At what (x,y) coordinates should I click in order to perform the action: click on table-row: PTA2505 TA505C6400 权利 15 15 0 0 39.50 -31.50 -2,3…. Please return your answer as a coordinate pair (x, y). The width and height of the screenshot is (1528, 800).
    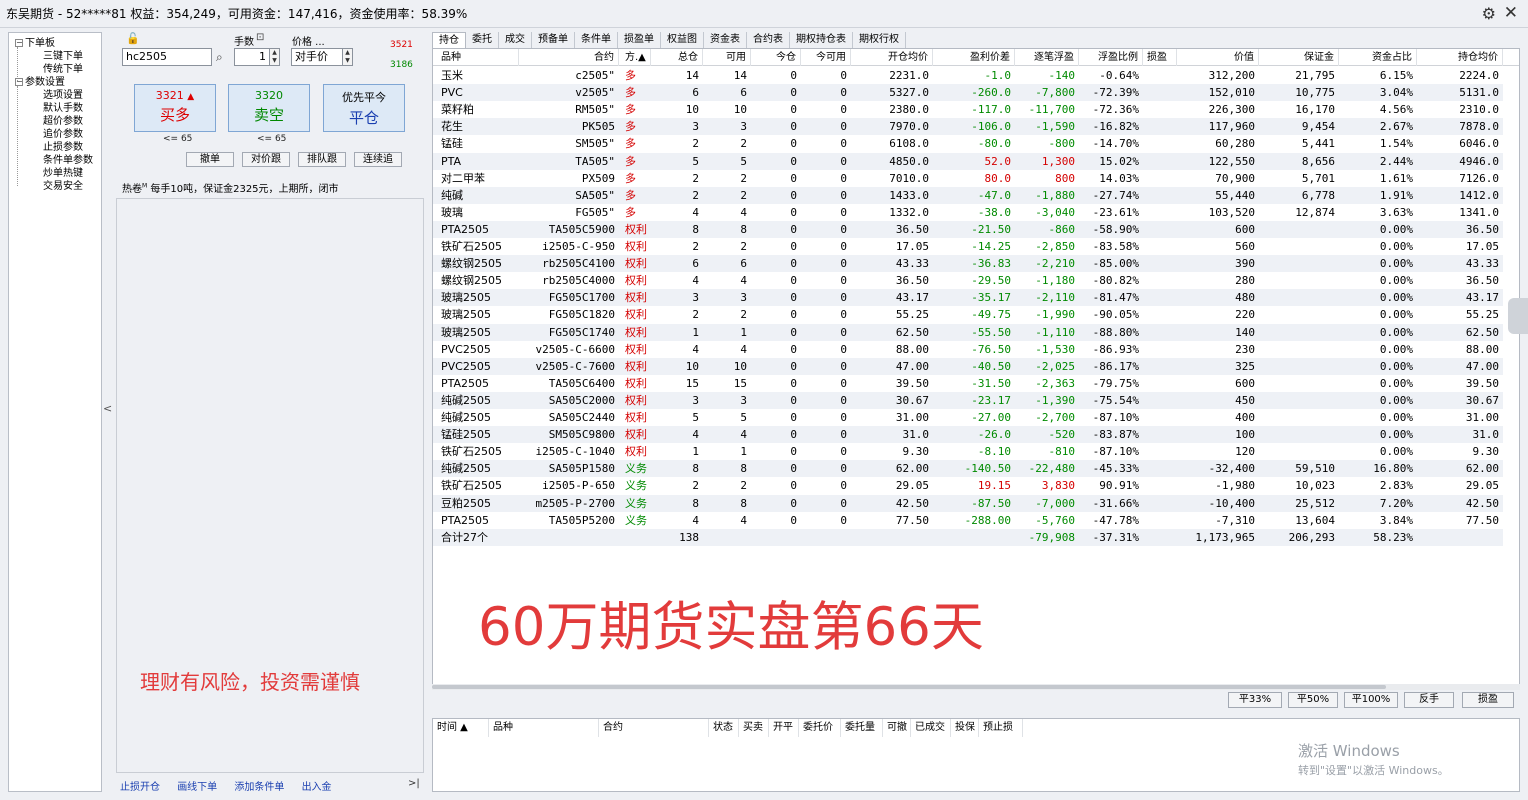
    Looking at the image, I should click on (968, 383).